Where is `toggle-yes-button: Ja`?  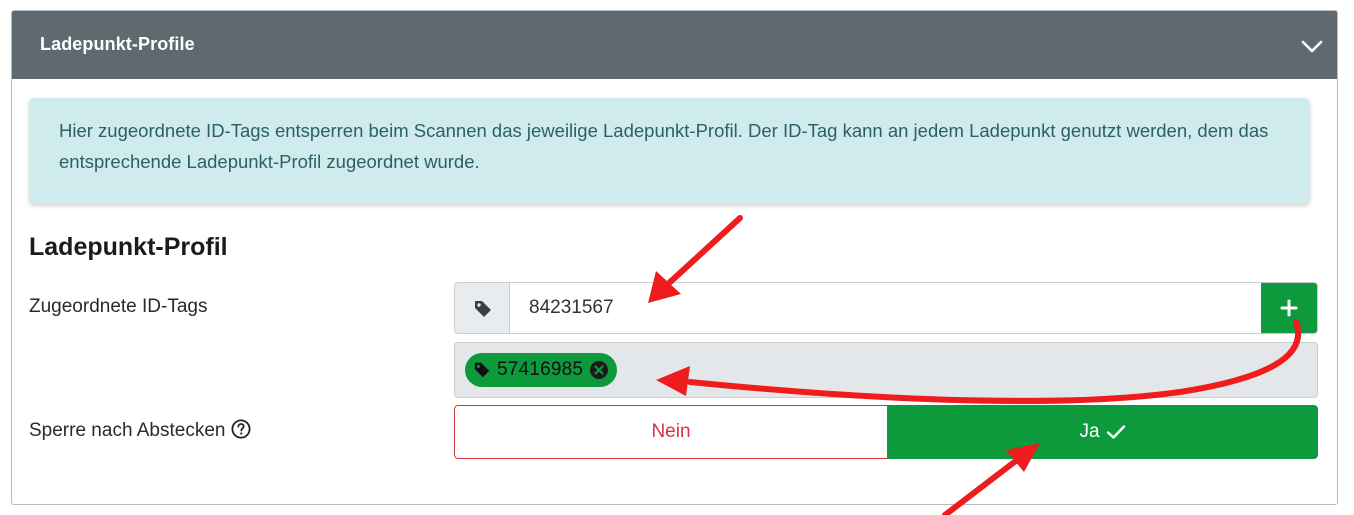 toggle-yes-button: Ja is located at coordinates (1102, 432).